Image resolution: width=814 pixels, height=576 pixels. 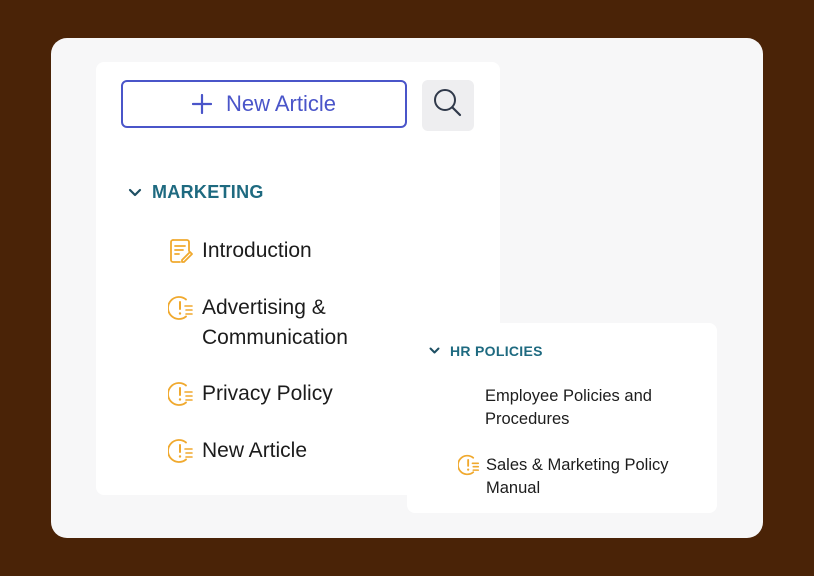 I want to click on plus-icon, so click(x=201, y=104).